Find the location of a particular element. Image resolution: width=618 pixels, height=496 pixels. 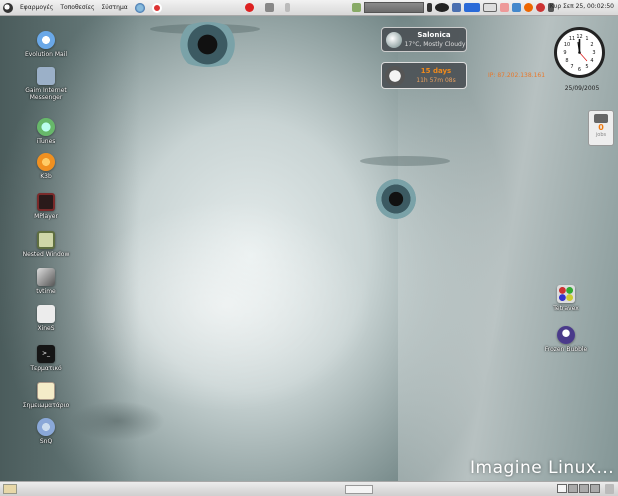

svg-text: 5 is located at coordinates (586, 67).